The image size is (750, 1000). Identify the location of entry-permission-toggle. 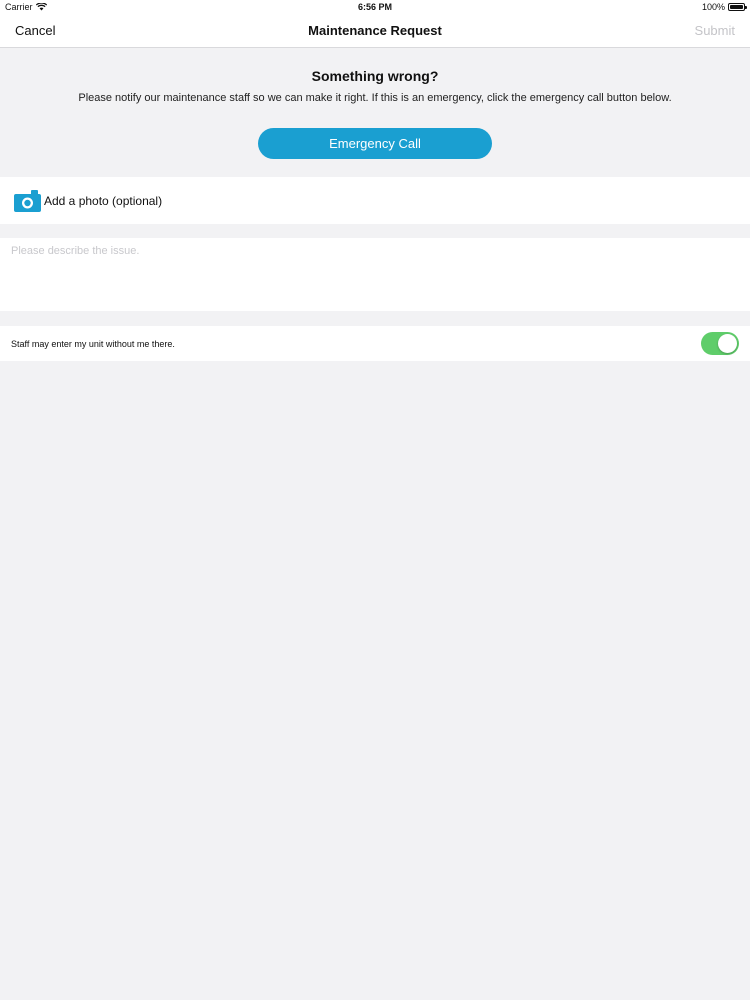
(720, 343).